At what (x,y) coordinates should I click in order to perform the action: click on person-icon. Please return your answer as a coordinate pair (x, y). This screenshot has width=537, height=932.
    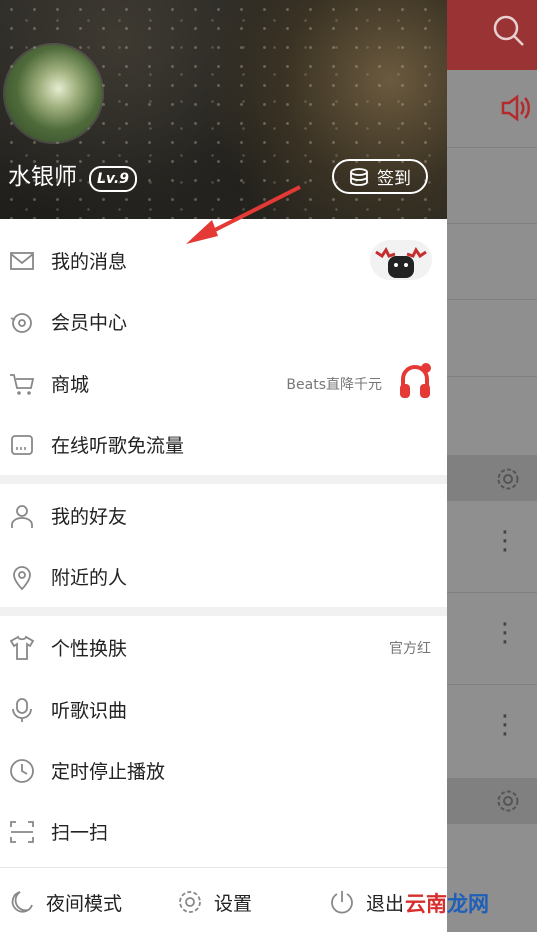
    Looking at the image, I should click on (22, 516).